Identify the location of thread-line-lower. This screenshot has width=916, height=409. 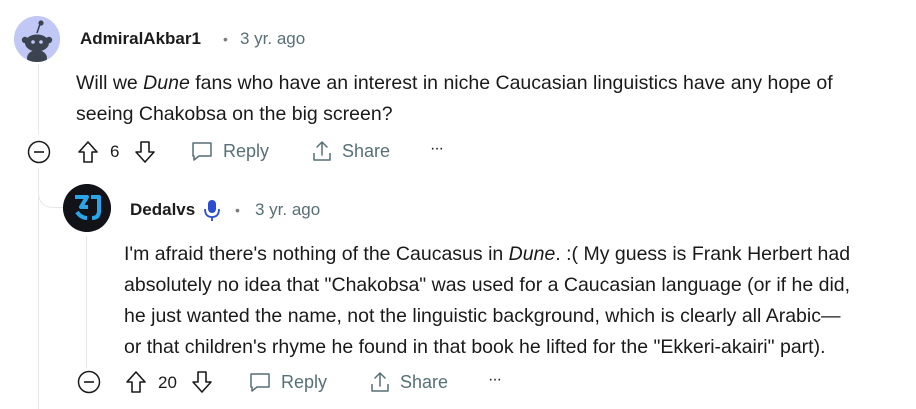
(38, 288).